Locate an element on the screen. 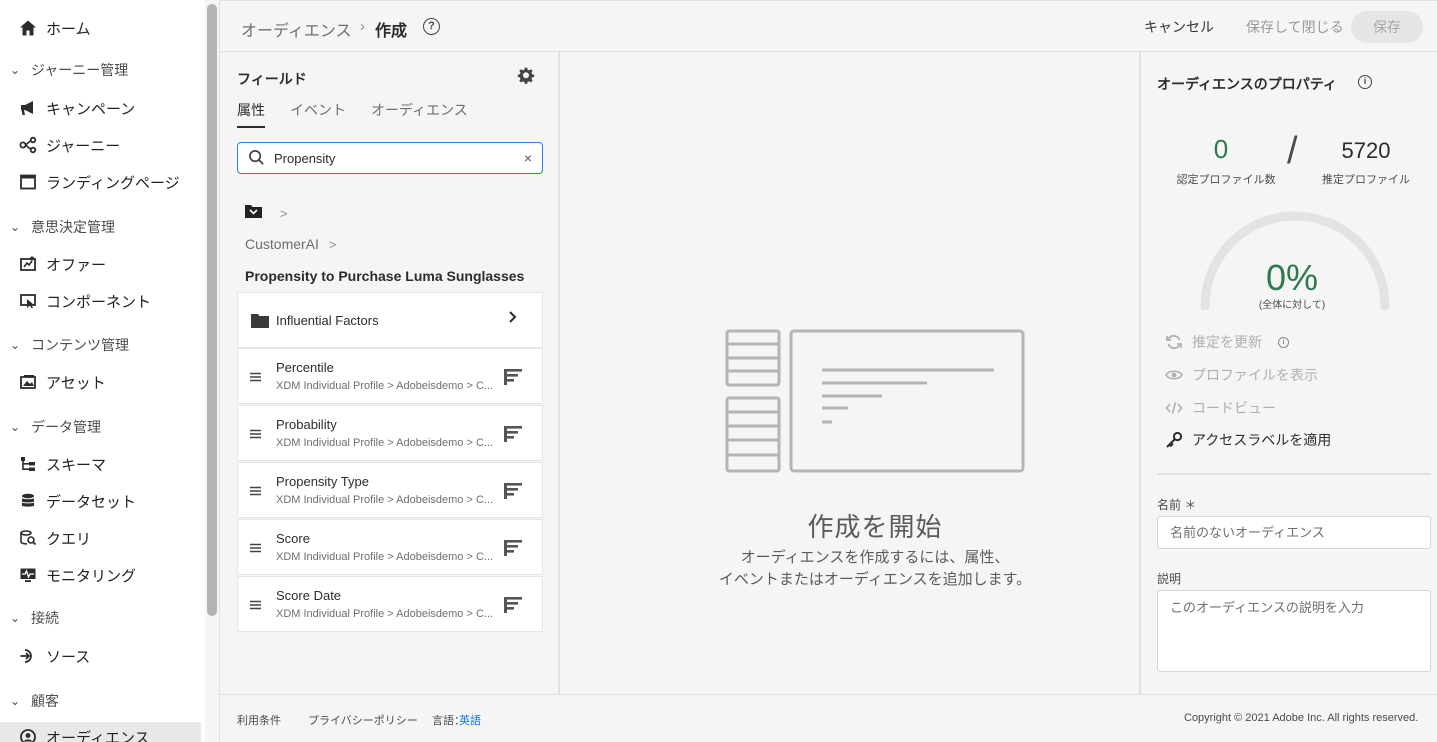 This screenshot has height=742, width=1437. tab-audiences: オーディエンス is located at coordinates (419, 114).